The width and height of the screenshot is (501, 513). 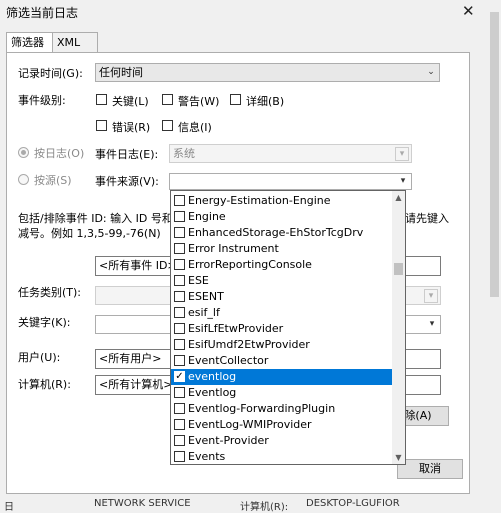 I want to click on list-item: EsifUmdf2EtwProvider, so click(x=282, y=345).